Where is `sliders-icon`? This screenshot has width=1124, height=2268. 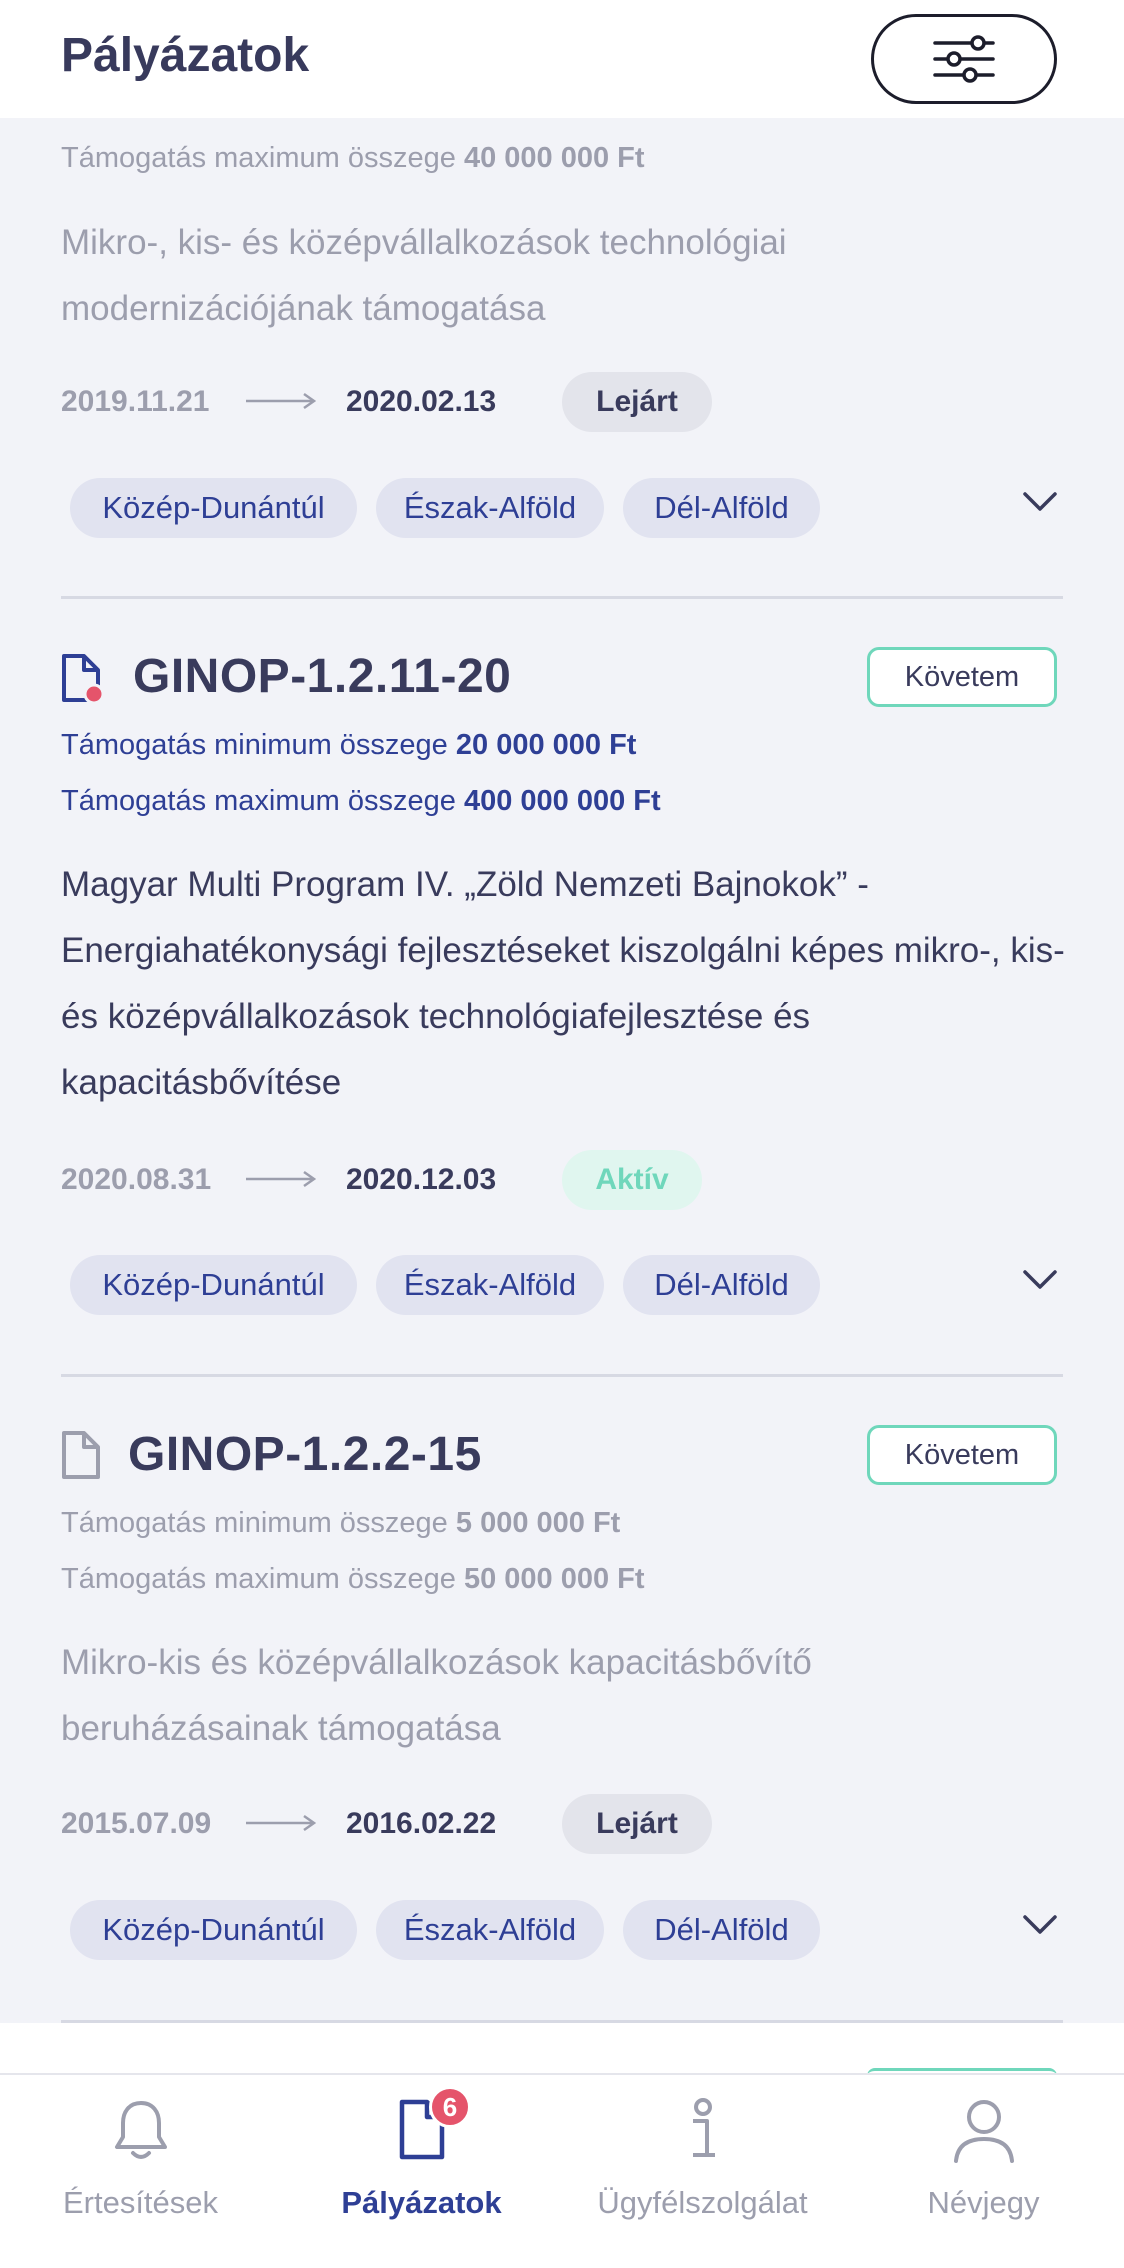
sliders-icon is located at coordinates (964, 59).